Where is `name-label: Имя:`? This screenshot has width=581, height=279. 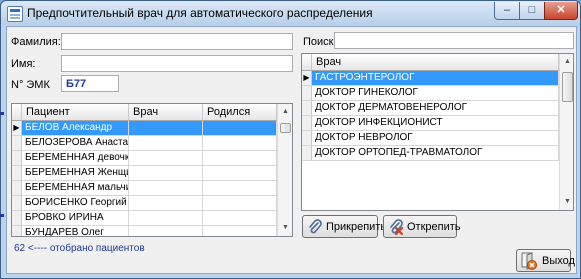
name-label: Имя: is located at coordinates (23, 64).